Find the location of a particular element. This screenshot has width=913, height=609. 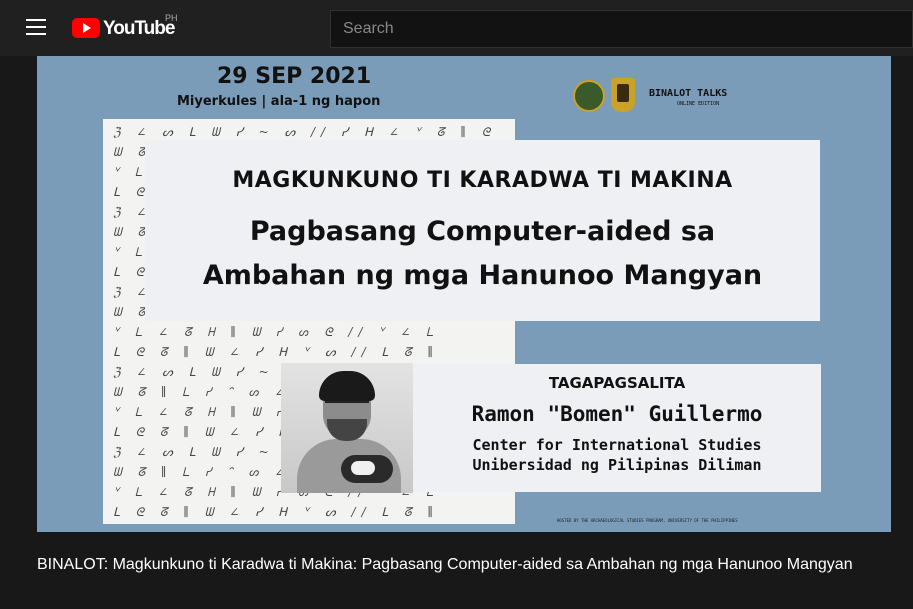

event-time: Miyerkules | ala-1 ng hapon is located at coordinates (279, 101).